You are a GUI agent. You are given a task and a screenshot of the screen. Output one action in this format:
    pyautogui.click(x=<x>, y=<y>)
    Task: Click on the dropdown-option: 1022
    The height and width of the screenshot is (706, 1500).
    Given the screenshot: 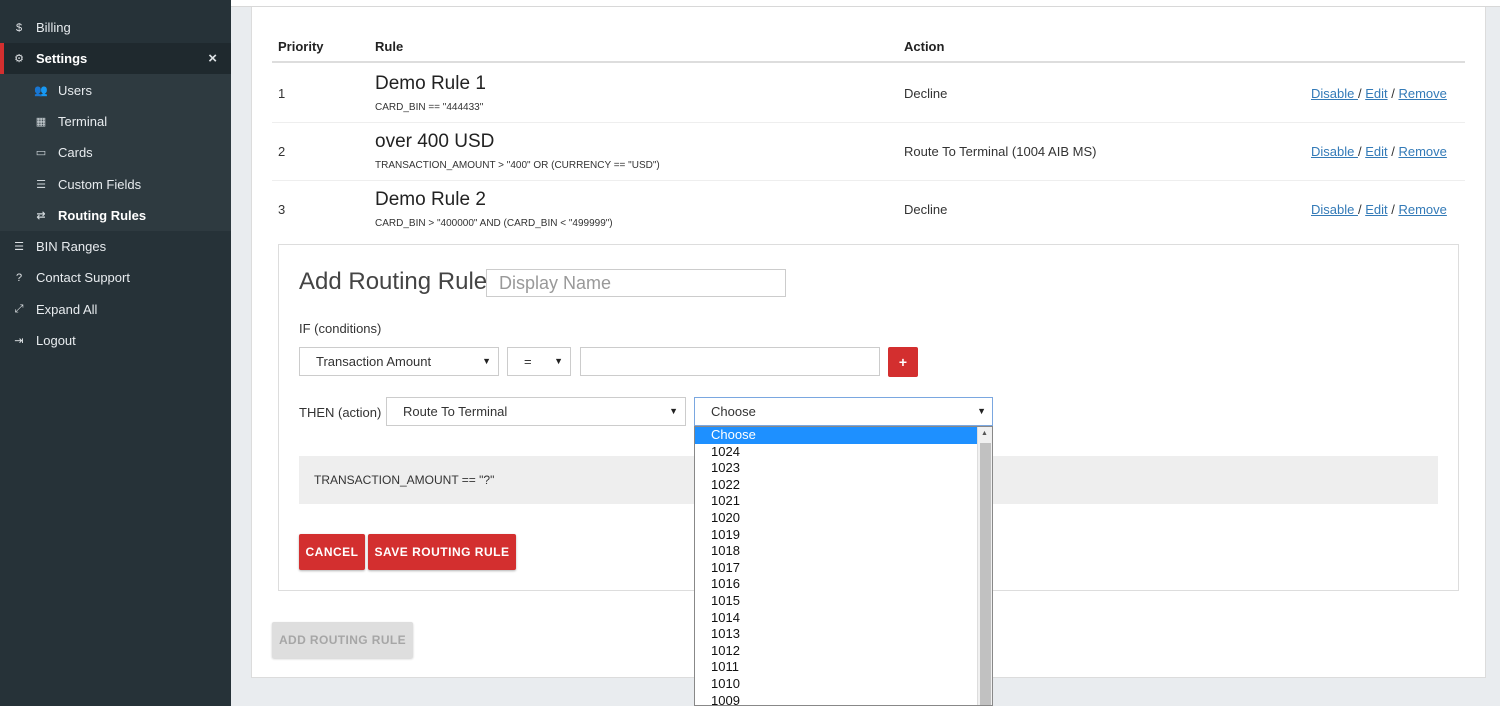 What is the action you would take?
    pyautogui.click(x=836, y=485)
    